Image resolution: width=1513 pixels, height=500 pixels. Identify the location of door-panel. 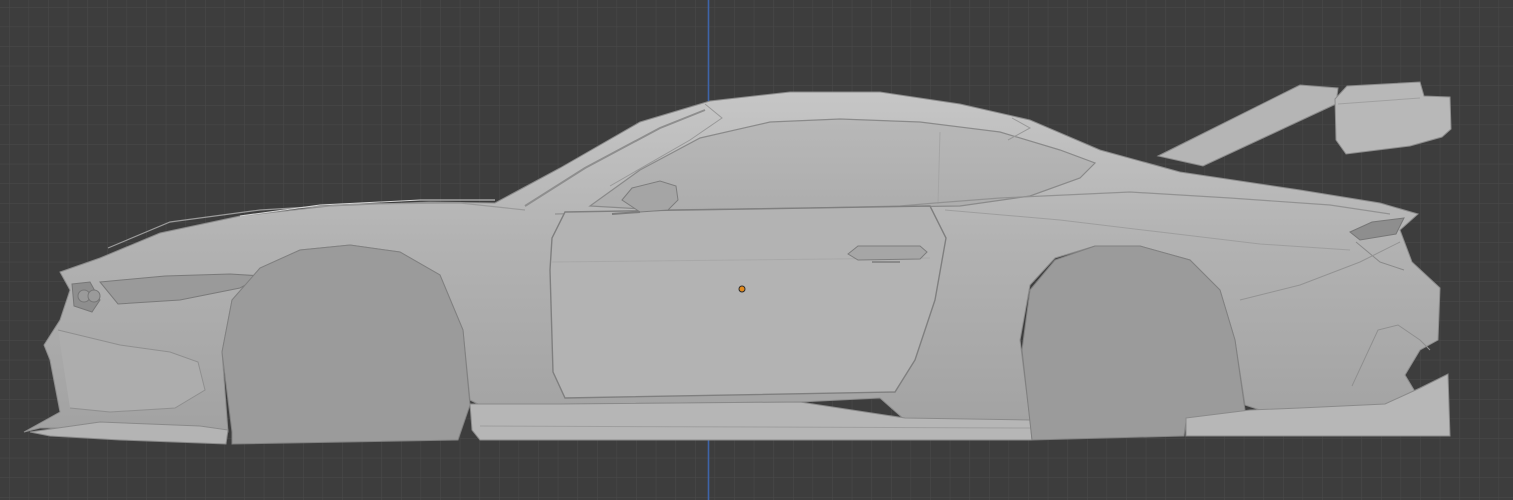
(748, 302).